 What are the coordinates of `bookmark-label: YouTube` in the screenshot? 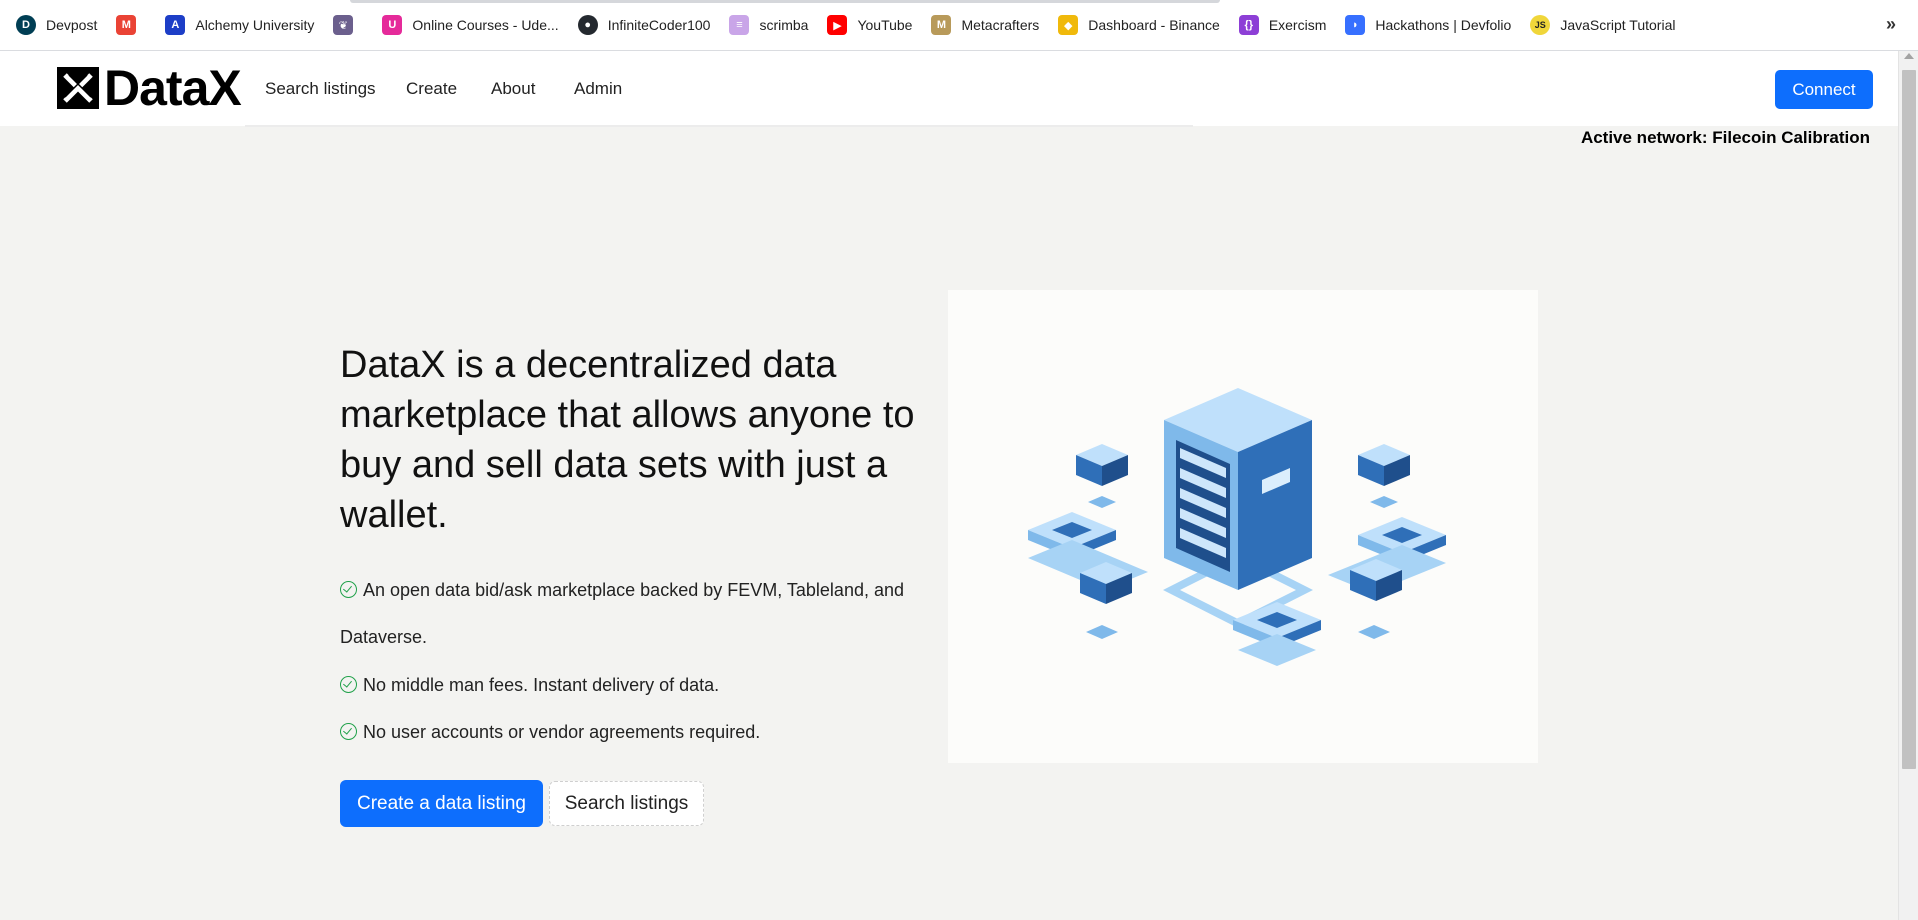 It's located at (885, 25).